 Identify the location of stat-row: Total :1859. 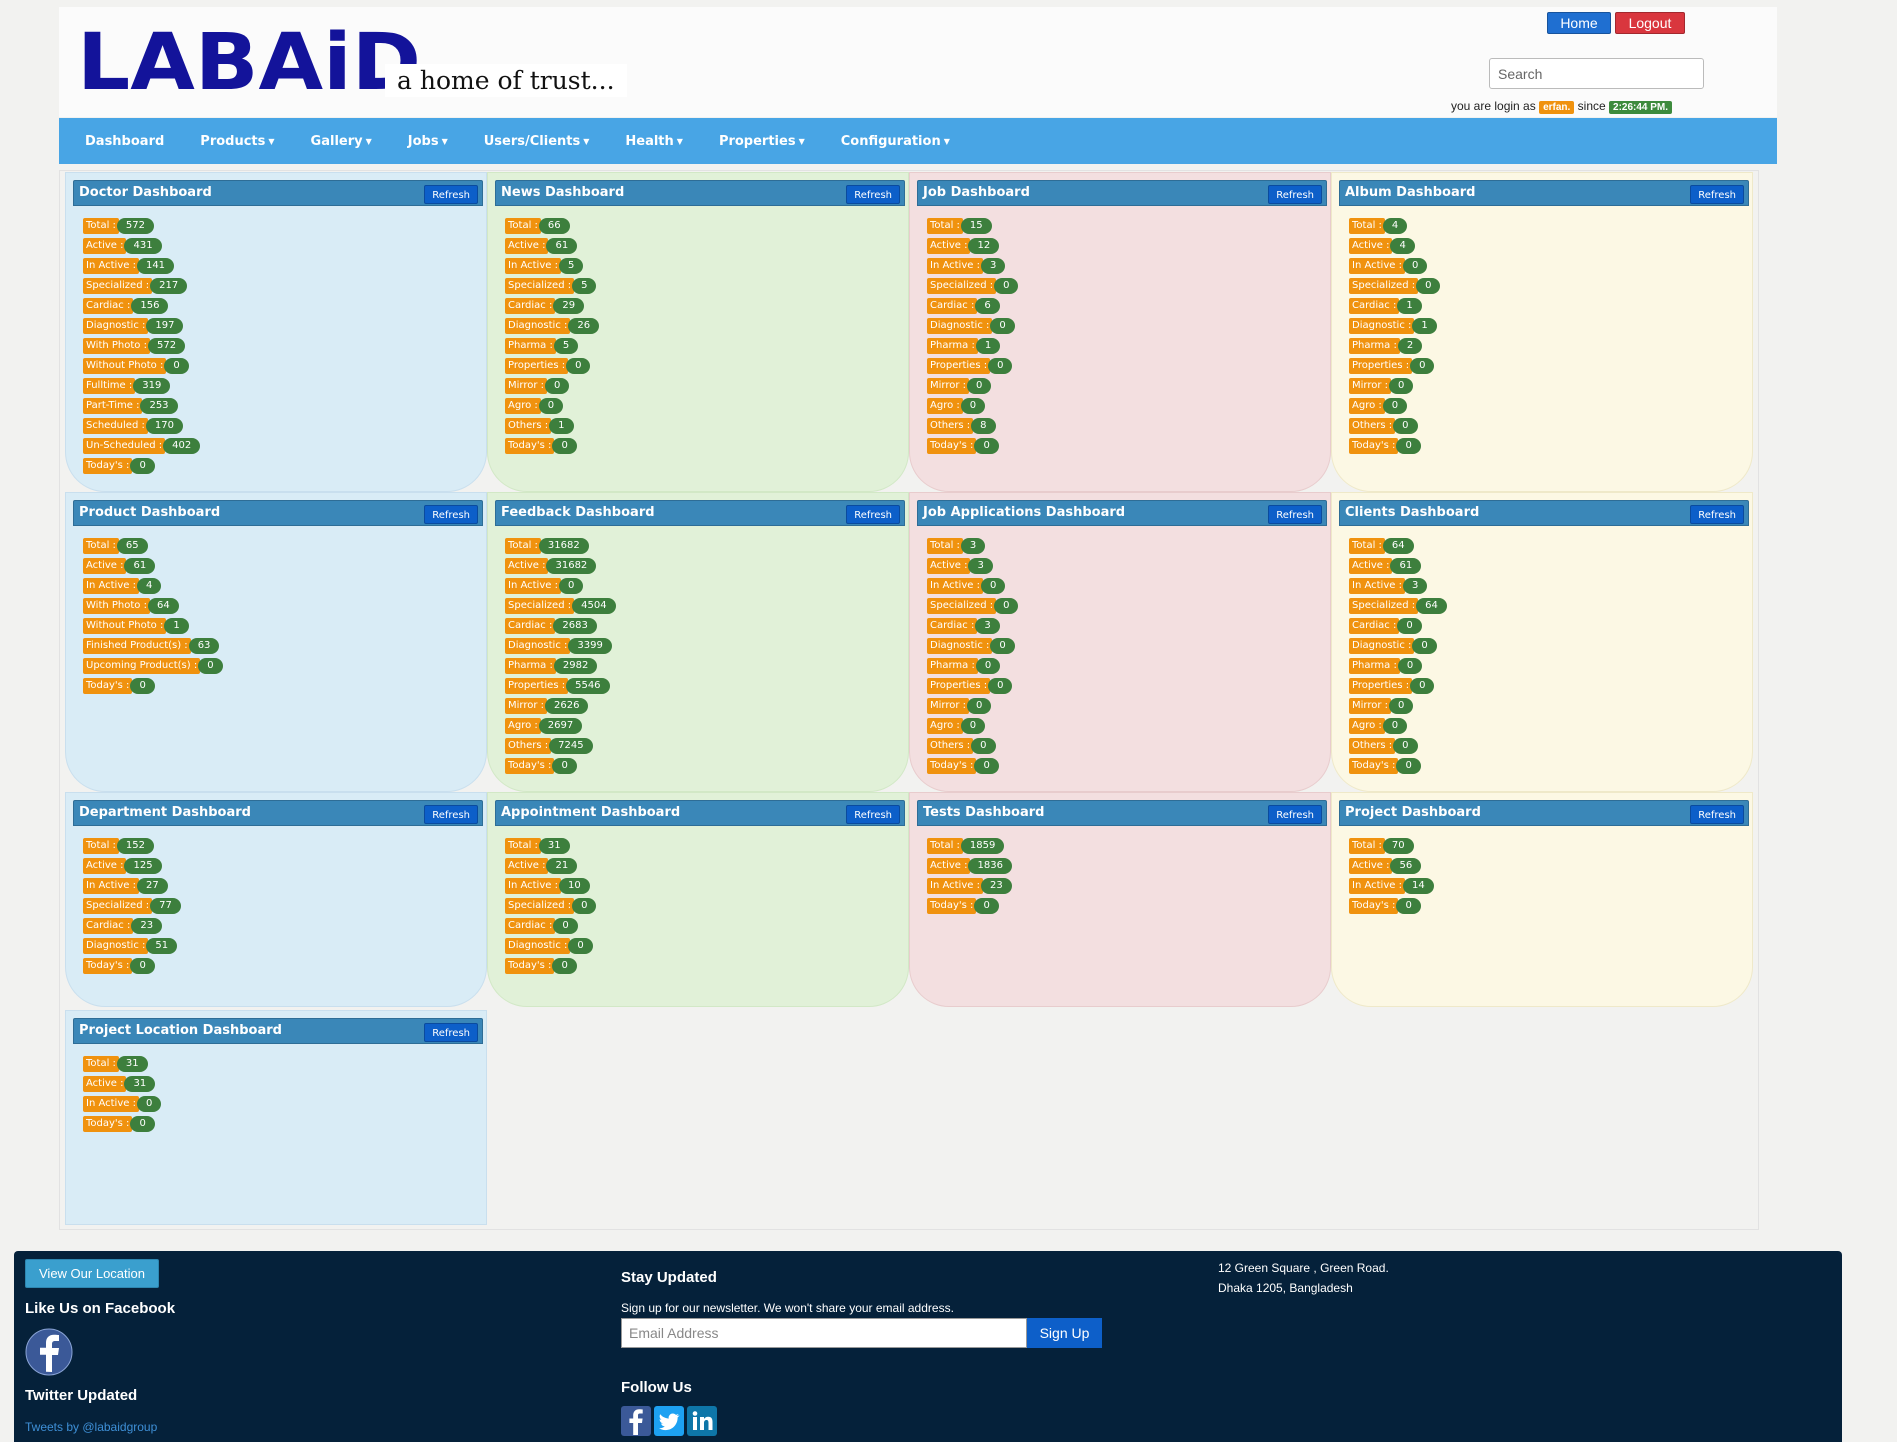
(969, 846).